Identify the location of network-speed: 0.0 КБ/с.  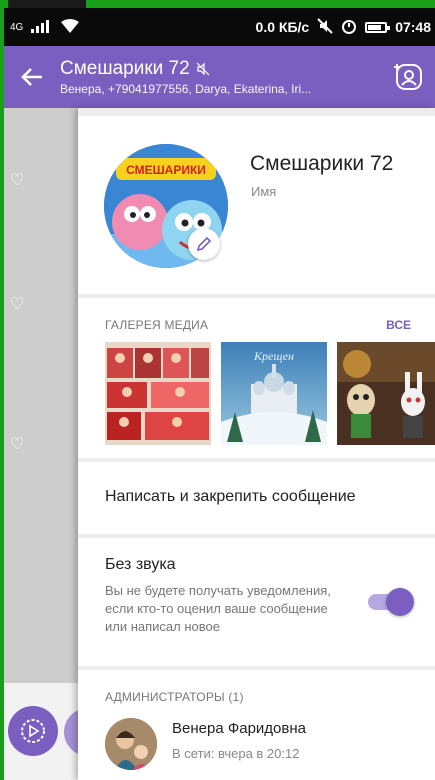
(282, 27).